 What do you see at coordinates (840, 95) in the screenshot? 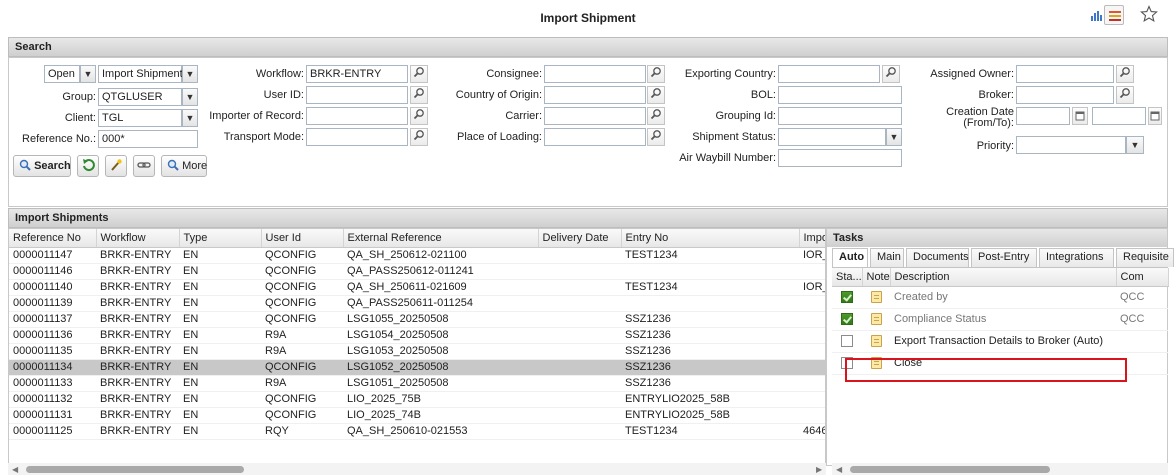
I see `bol-input` at bounding box center [840, 95].